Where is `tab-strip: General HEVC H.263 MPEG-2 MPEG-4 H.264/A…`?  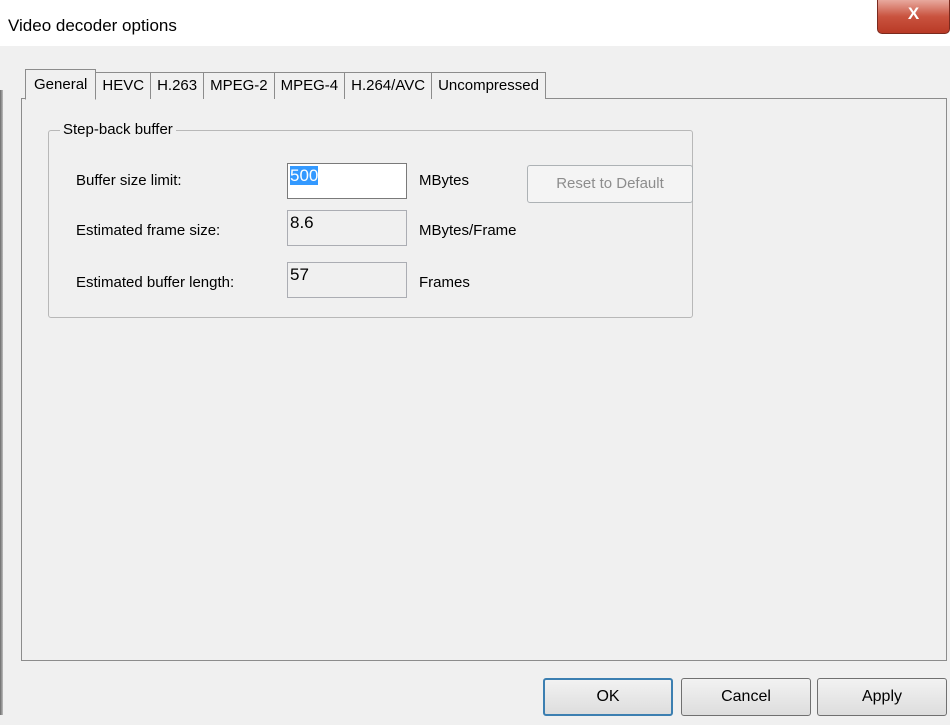
tab-strip: General HEVC H.263 MPEG-2 MPEG-4 H.264/A… is located at coordinates (285, 84).